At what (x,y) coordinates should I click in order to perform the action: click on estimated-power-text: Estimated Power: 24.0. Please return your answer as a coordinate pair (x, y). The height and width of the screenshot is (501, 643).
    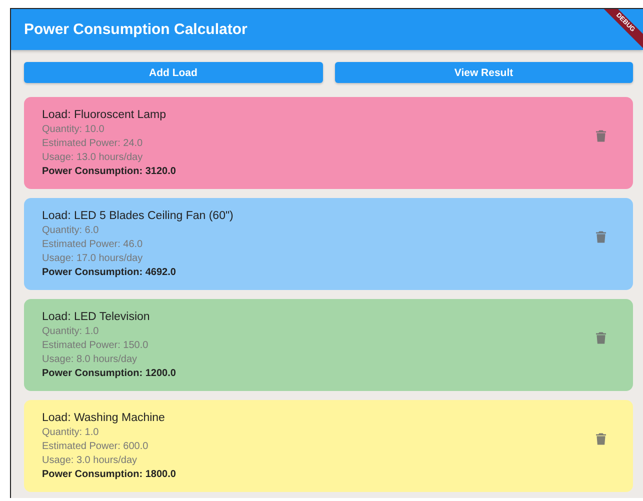
    Looking at the image, I should click on (93, 144).